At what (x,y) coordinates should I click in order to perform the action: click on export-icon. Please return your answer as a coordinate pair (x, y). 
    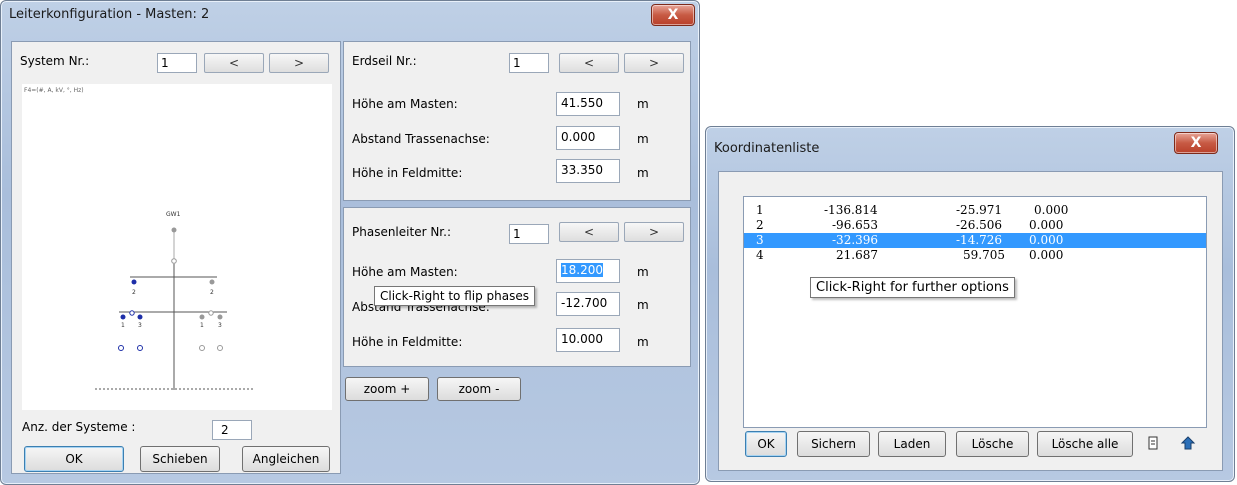
    Looking at the image, I should click on (1188, 443).